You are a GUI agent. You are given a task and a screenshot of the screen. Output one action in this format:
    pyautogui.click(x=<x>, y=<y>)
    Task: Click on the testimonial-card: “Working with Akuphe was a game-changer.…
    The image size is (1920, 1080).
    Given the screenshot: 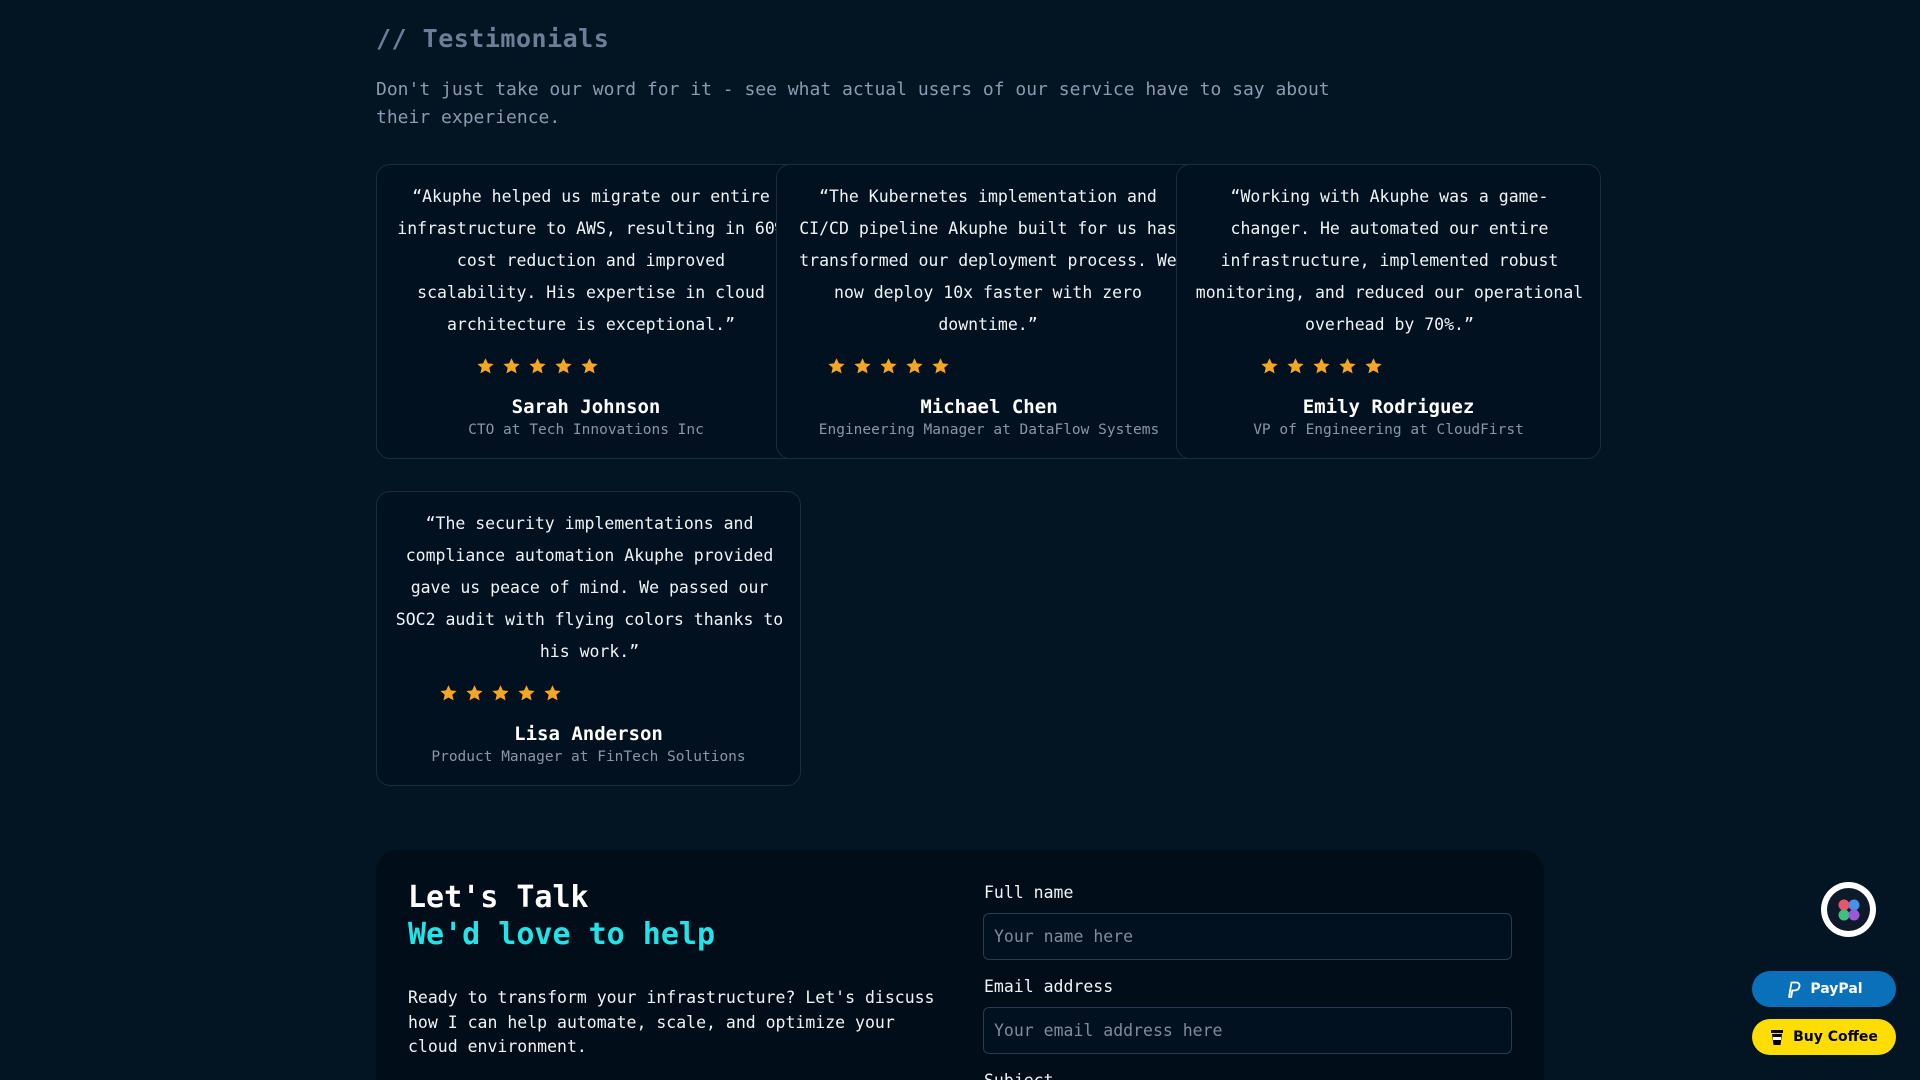 What is the action you would take?
    pyautogui.click(x=1388, y=311)
    